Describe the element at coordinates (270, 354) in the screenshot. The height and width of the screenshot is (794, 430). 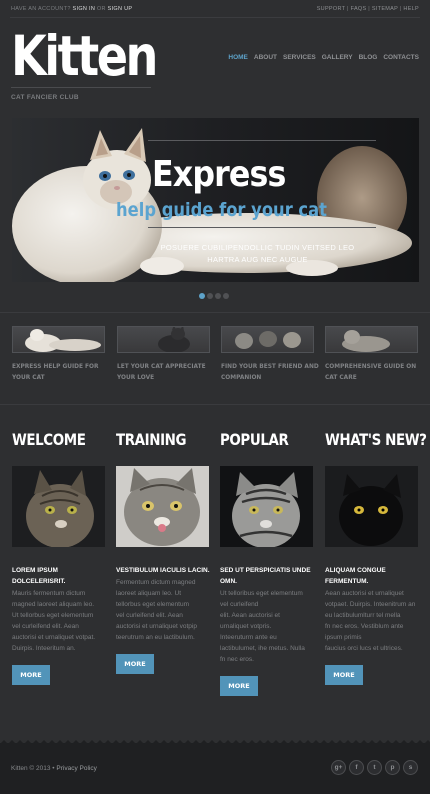
I see `thumbnail-3: FIND YOUR BEST FRIEND AND COMPANION` at that location.